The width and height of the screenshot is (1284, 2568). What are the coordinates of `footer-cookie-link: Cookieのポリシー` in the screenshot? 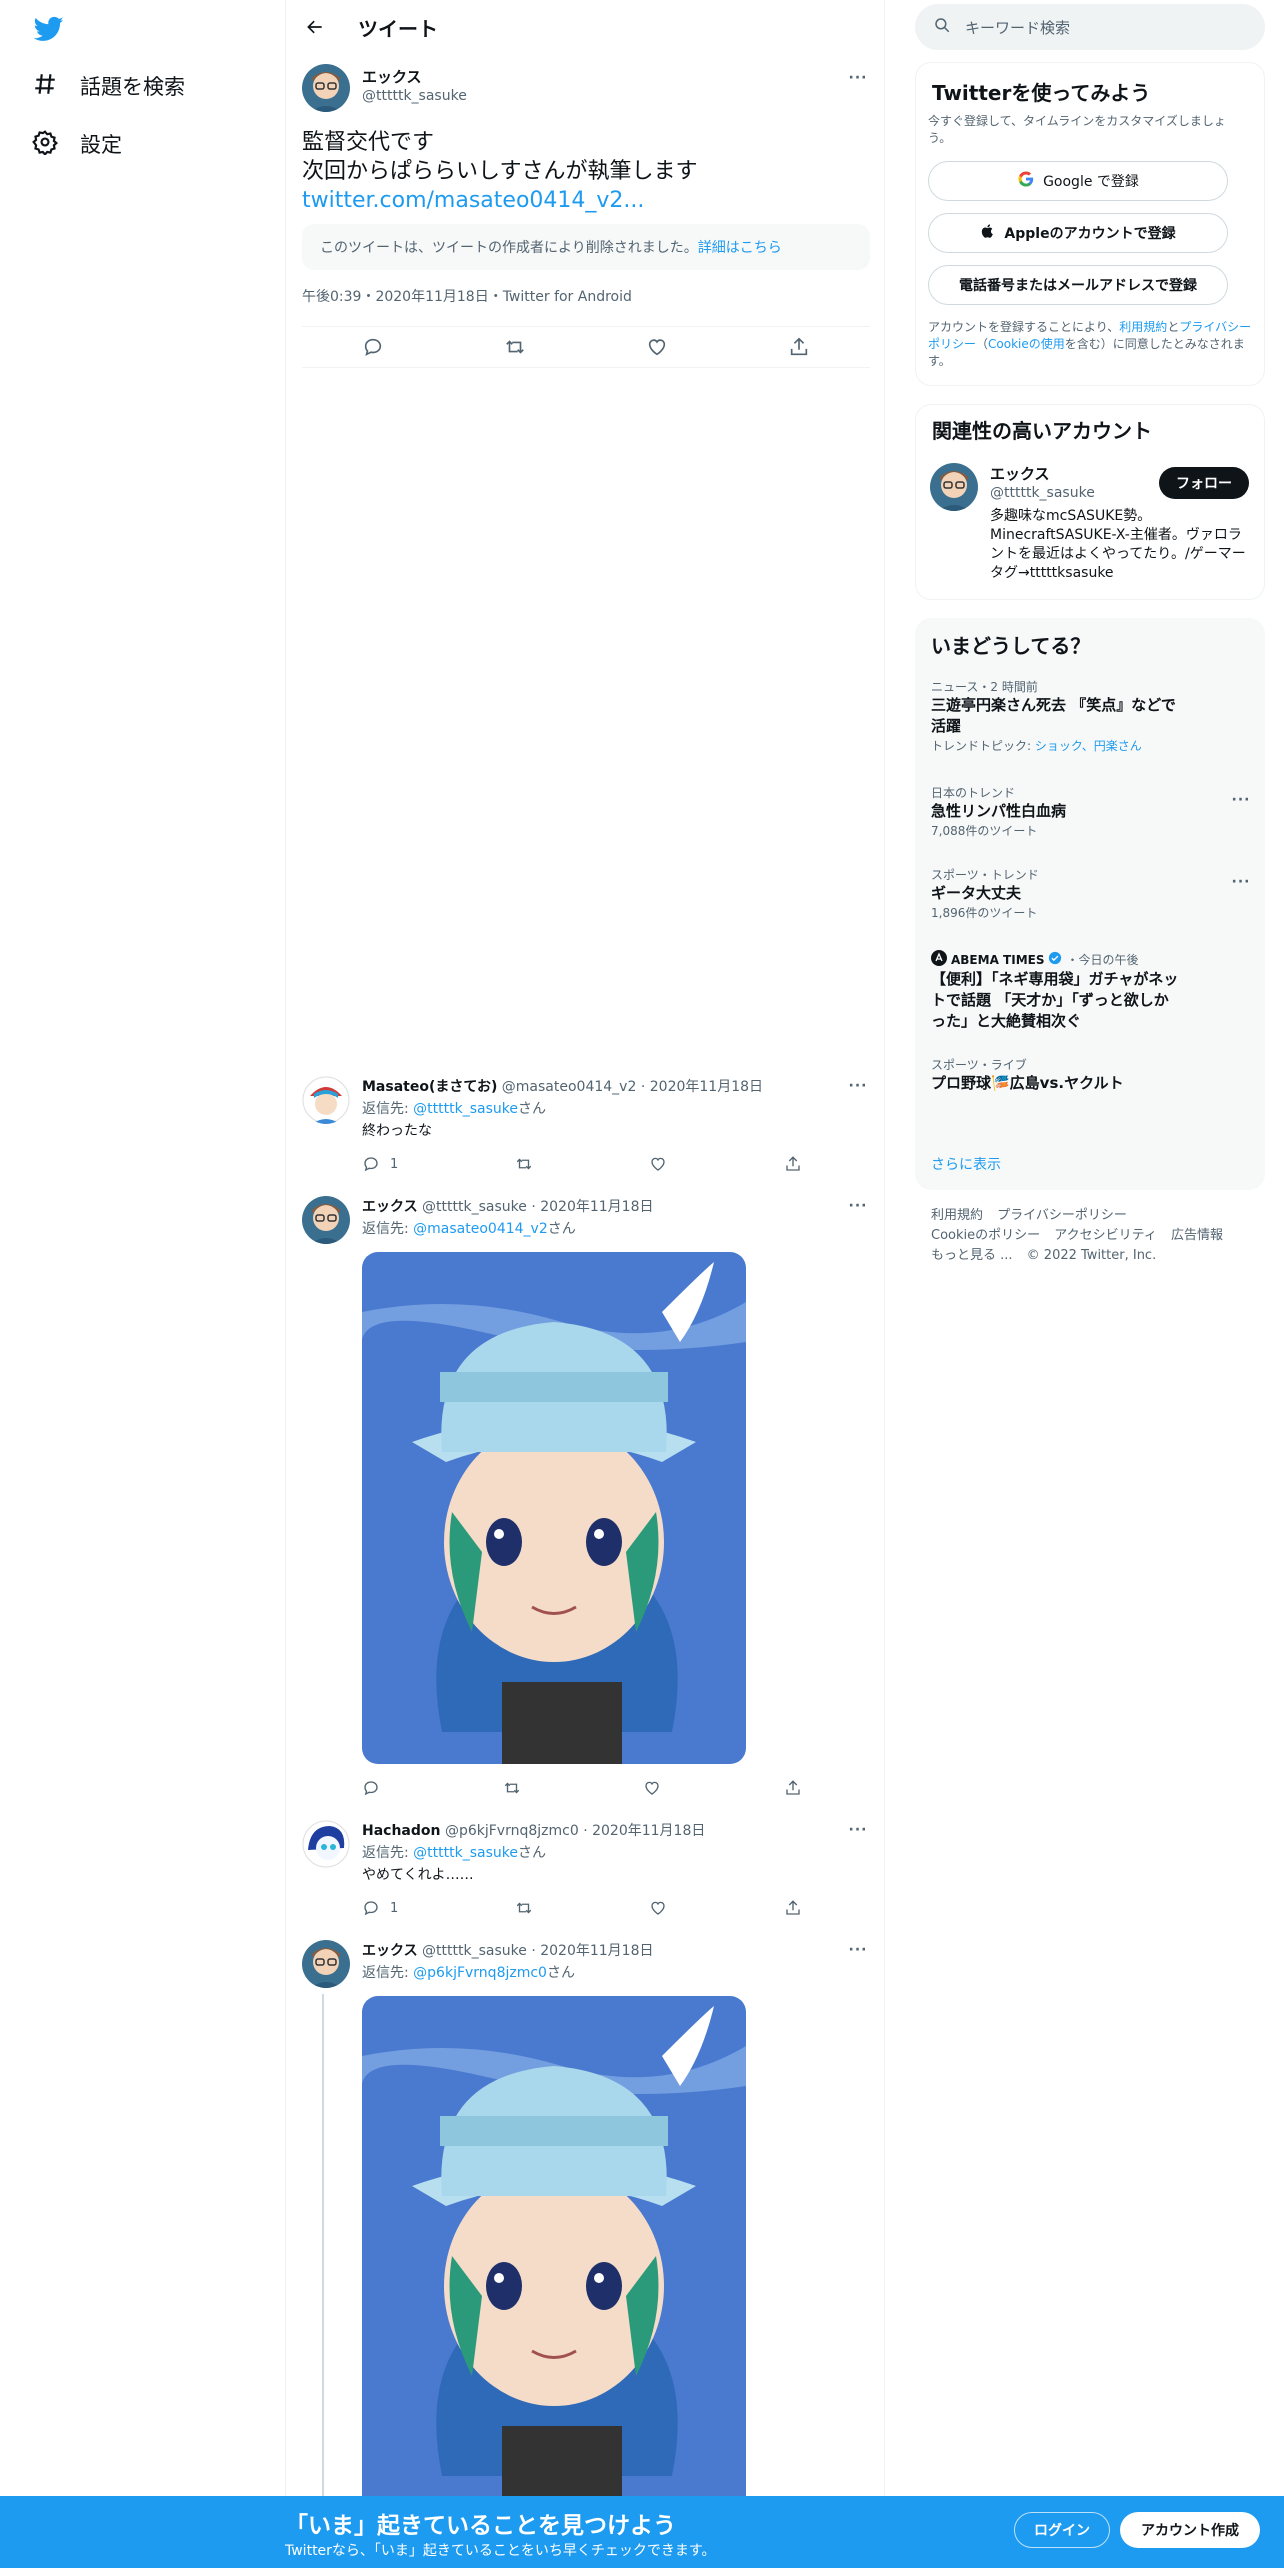 It's located at (985, 1235).